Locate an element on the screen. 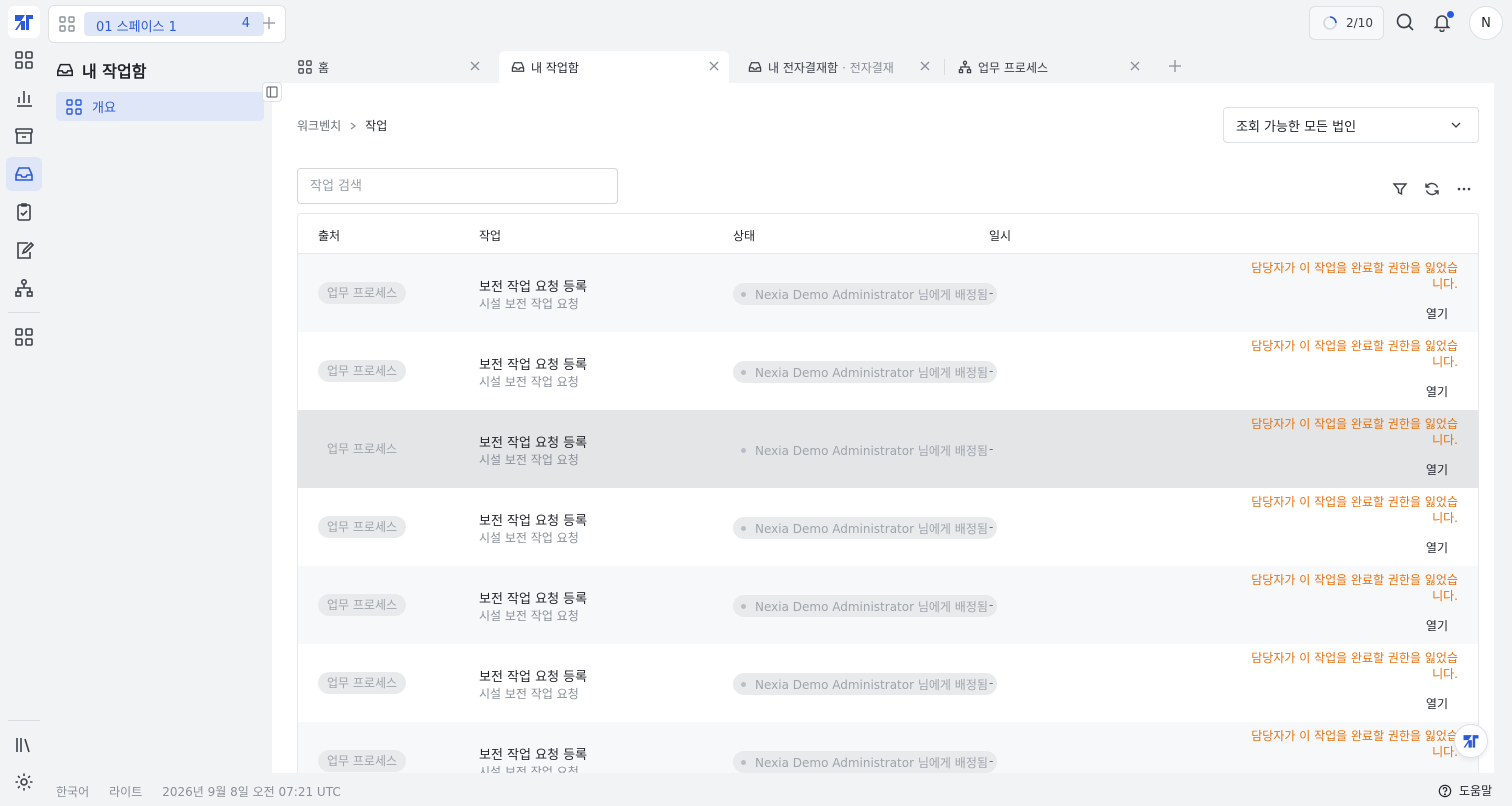 Image resolution: width=1512 pixels, height=806 pixels. app-logo-icon is located at coordinates (1471, 741).